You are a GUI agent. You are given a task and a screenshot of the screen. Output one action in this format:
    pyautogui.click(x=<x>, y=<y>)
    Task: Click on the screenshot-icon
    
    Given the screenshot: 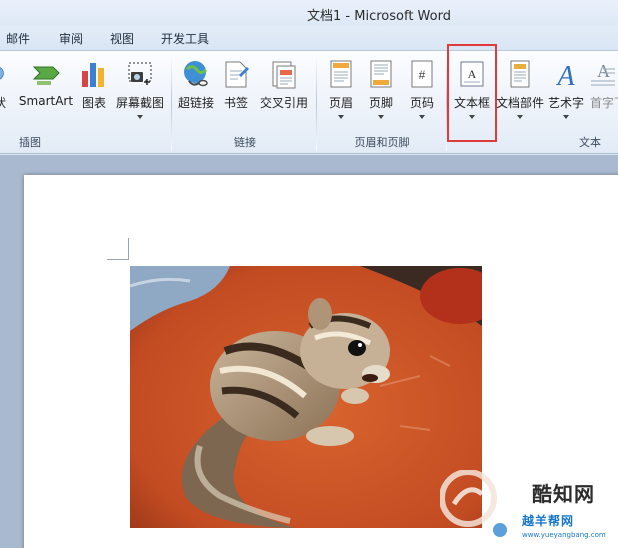 What is the action you would take?
    pyautogui.click(x=140, y=73)
    